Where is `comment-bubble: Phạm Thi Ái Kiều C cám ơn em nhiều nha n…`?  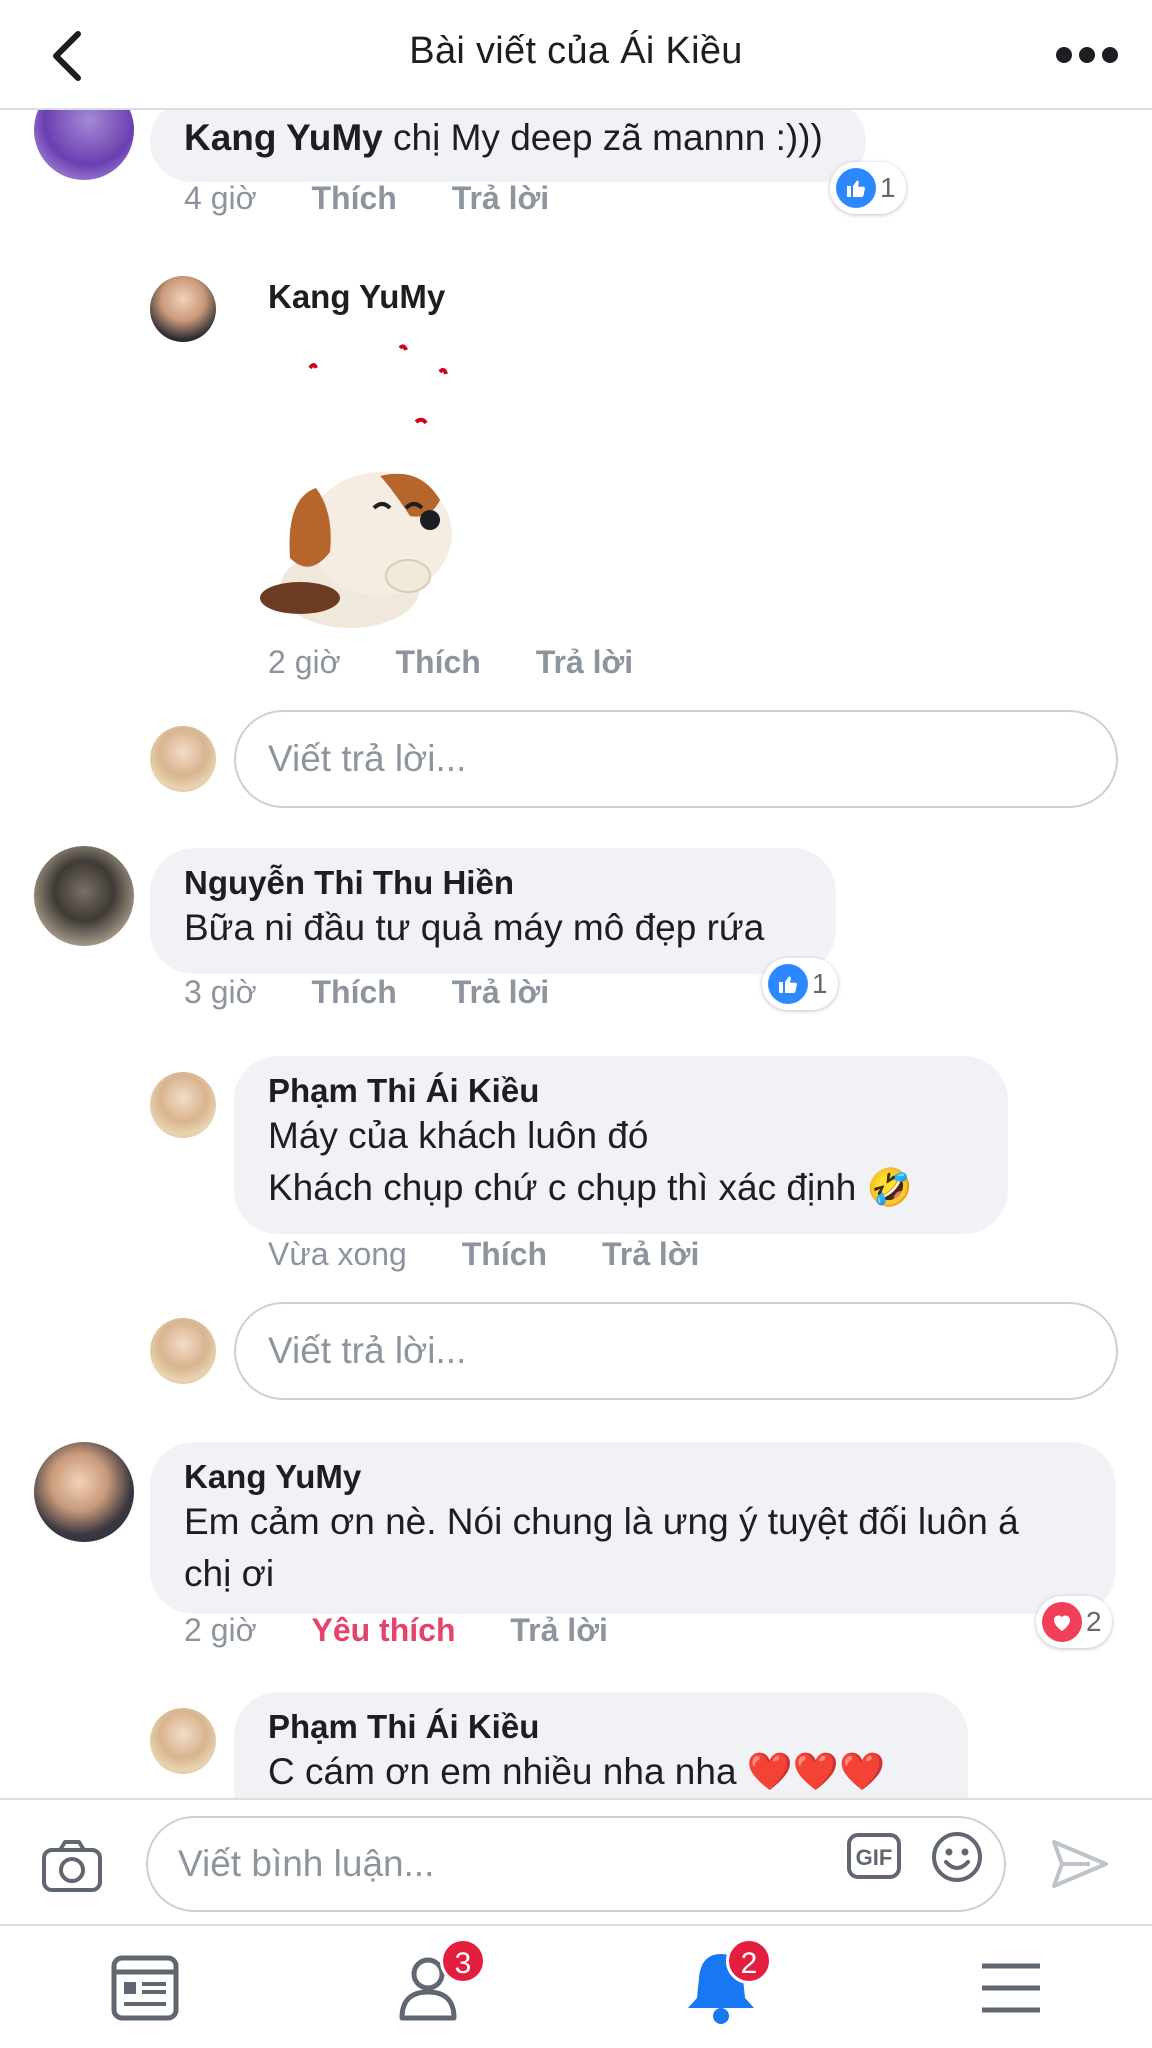
comment-bubble: Phạm Thi Ái Kiều C cám ơn em nhiều nha n… is located at coordinates (601, 1745).